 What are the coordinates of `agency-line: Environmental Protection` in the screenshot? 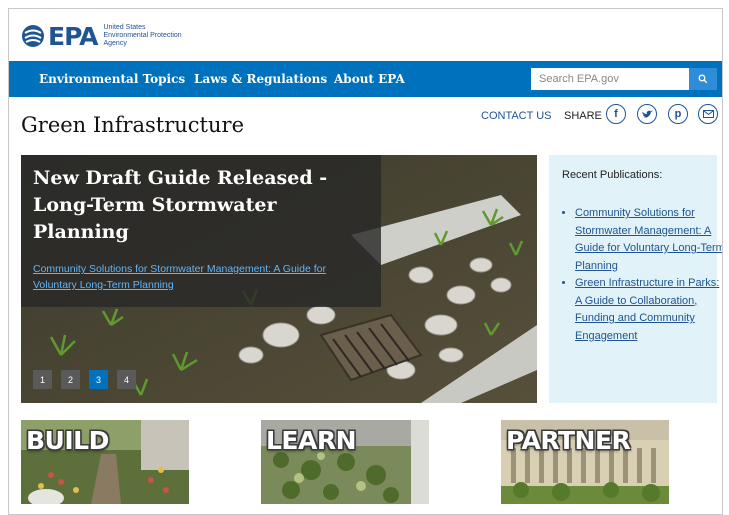 It's located at (142, 35).